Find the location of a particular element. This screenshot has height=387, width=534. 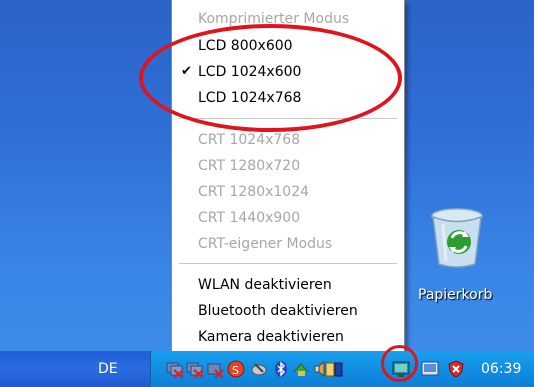

menu-item-disable-wlan: WLAN deaktivieren is located at coordinates (288, 285).